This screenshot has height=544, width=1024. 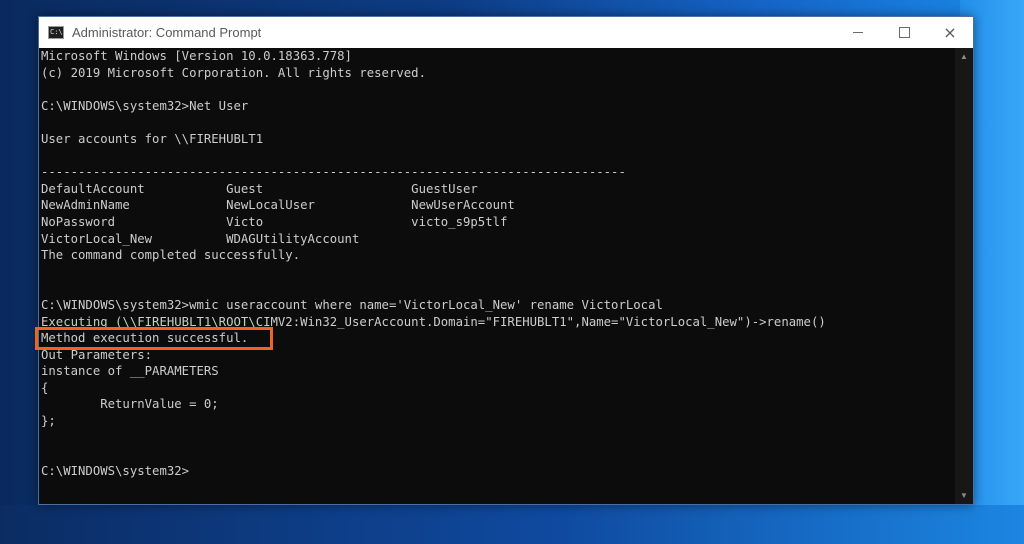 I want to click on close-button: ×, so click(x=950, y=32).